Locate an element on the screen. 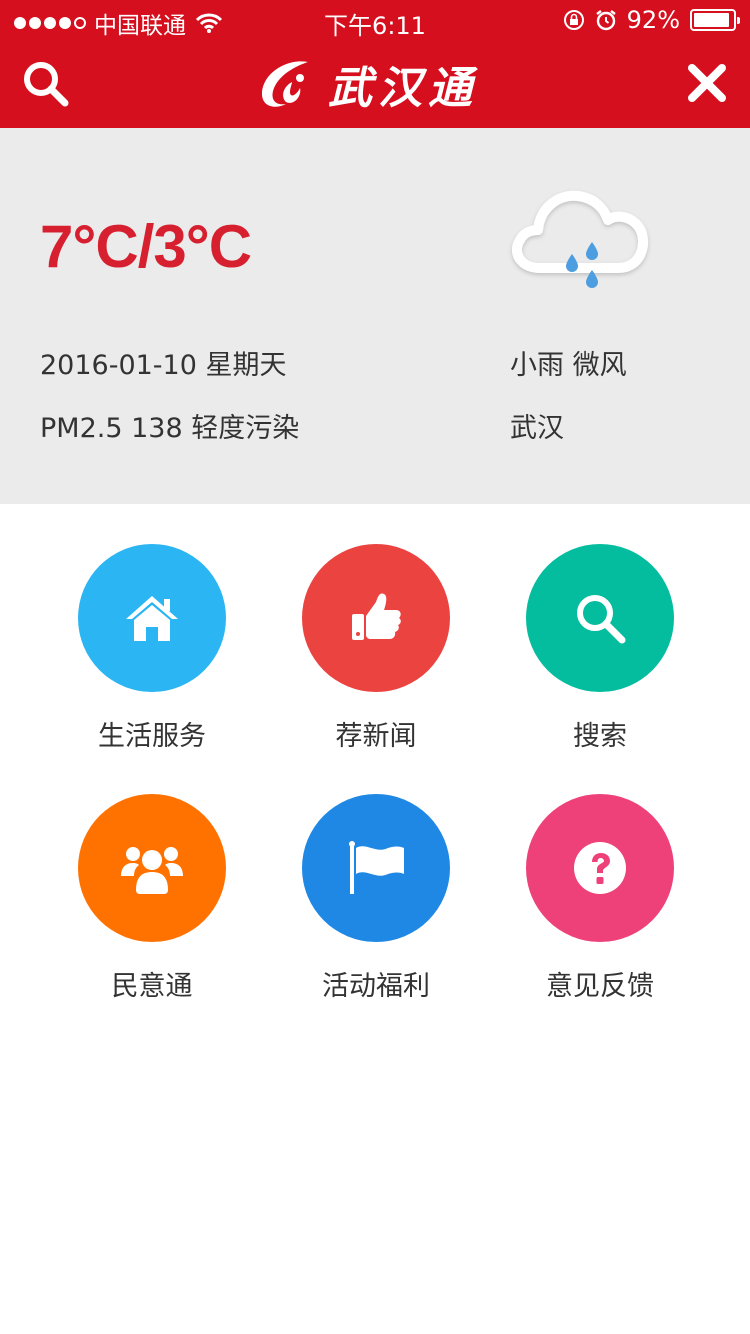 The image size is (750, 1334). status-left: 中国联通 is located at coordinates (118, 23).